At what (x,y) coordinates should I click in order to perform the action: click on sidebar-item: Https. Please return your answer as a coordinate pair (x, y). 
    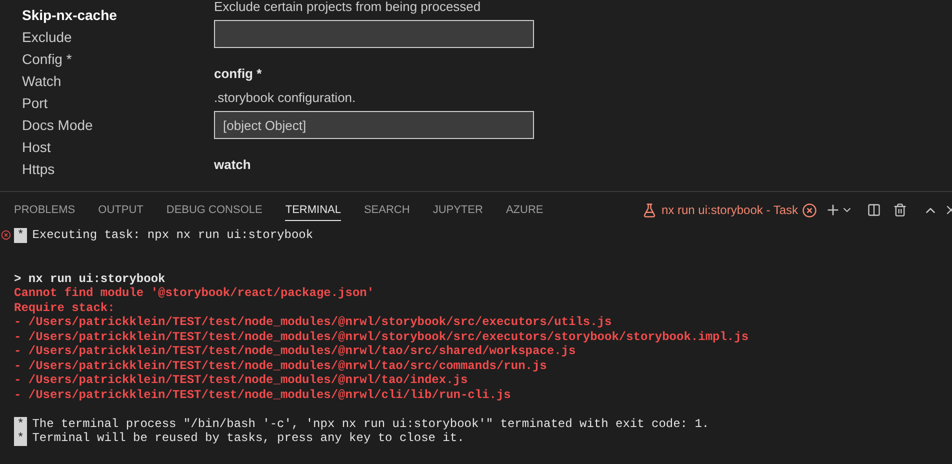
    Looking at the image, I should click on (118, 169).